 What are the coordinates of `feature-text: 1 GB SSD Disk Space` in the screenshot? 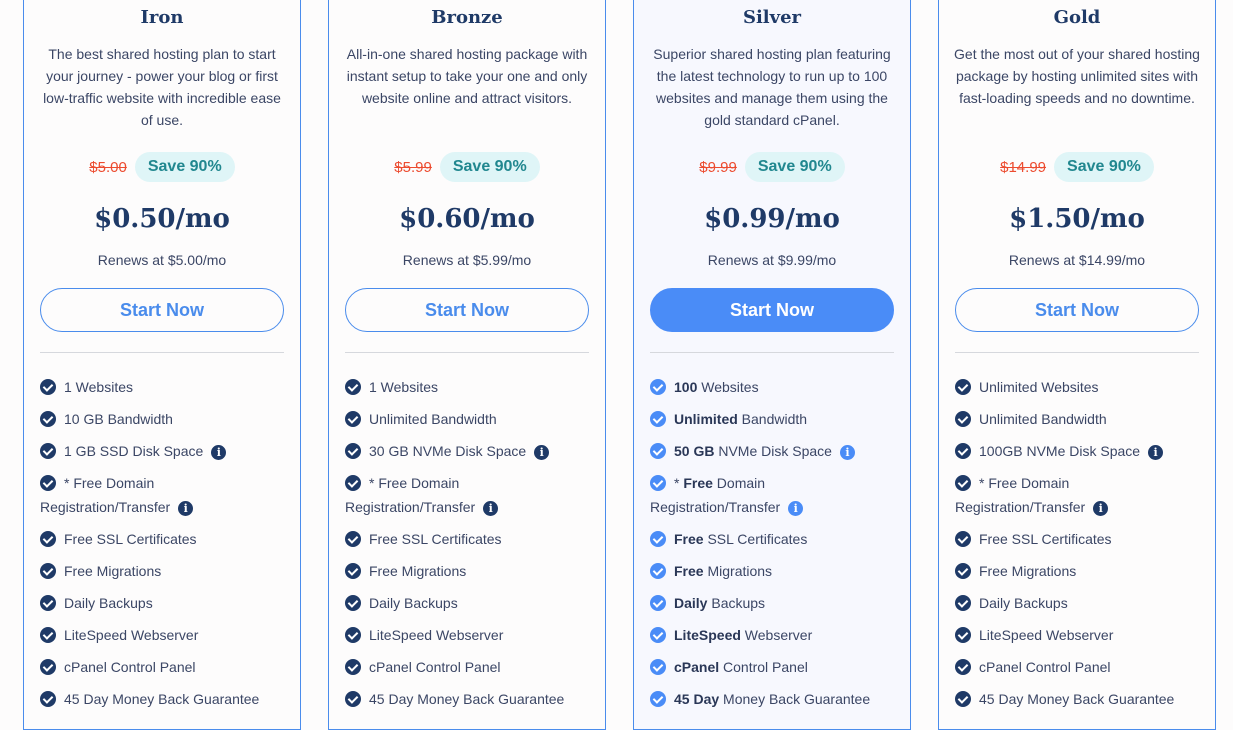 It's located at (133, 451).